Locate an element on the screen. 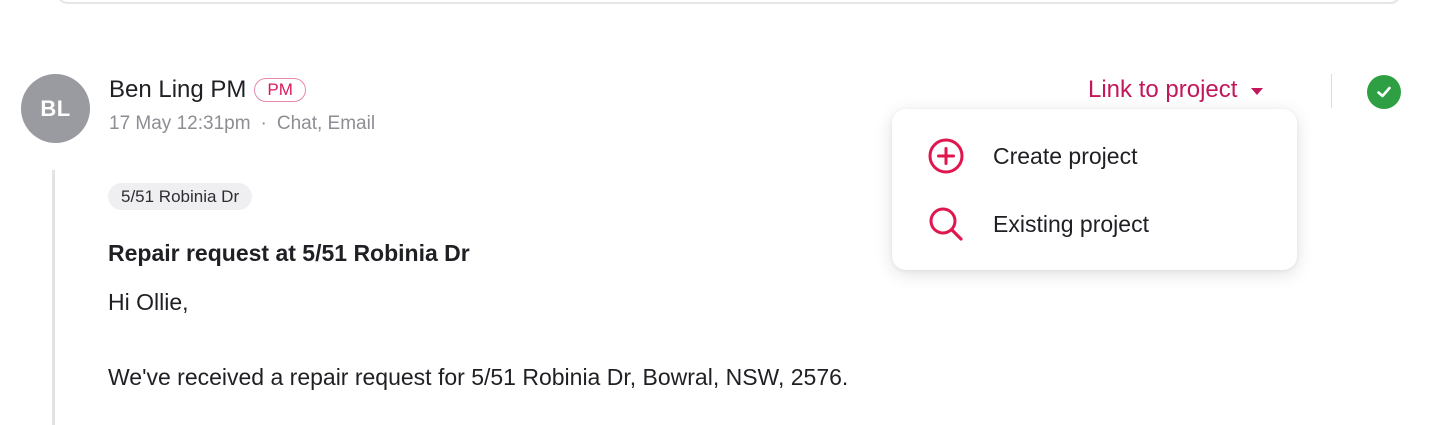 The width and height of the screenshot is (1440, 425). plus-circle-icon is located at coordinates (946, 156).